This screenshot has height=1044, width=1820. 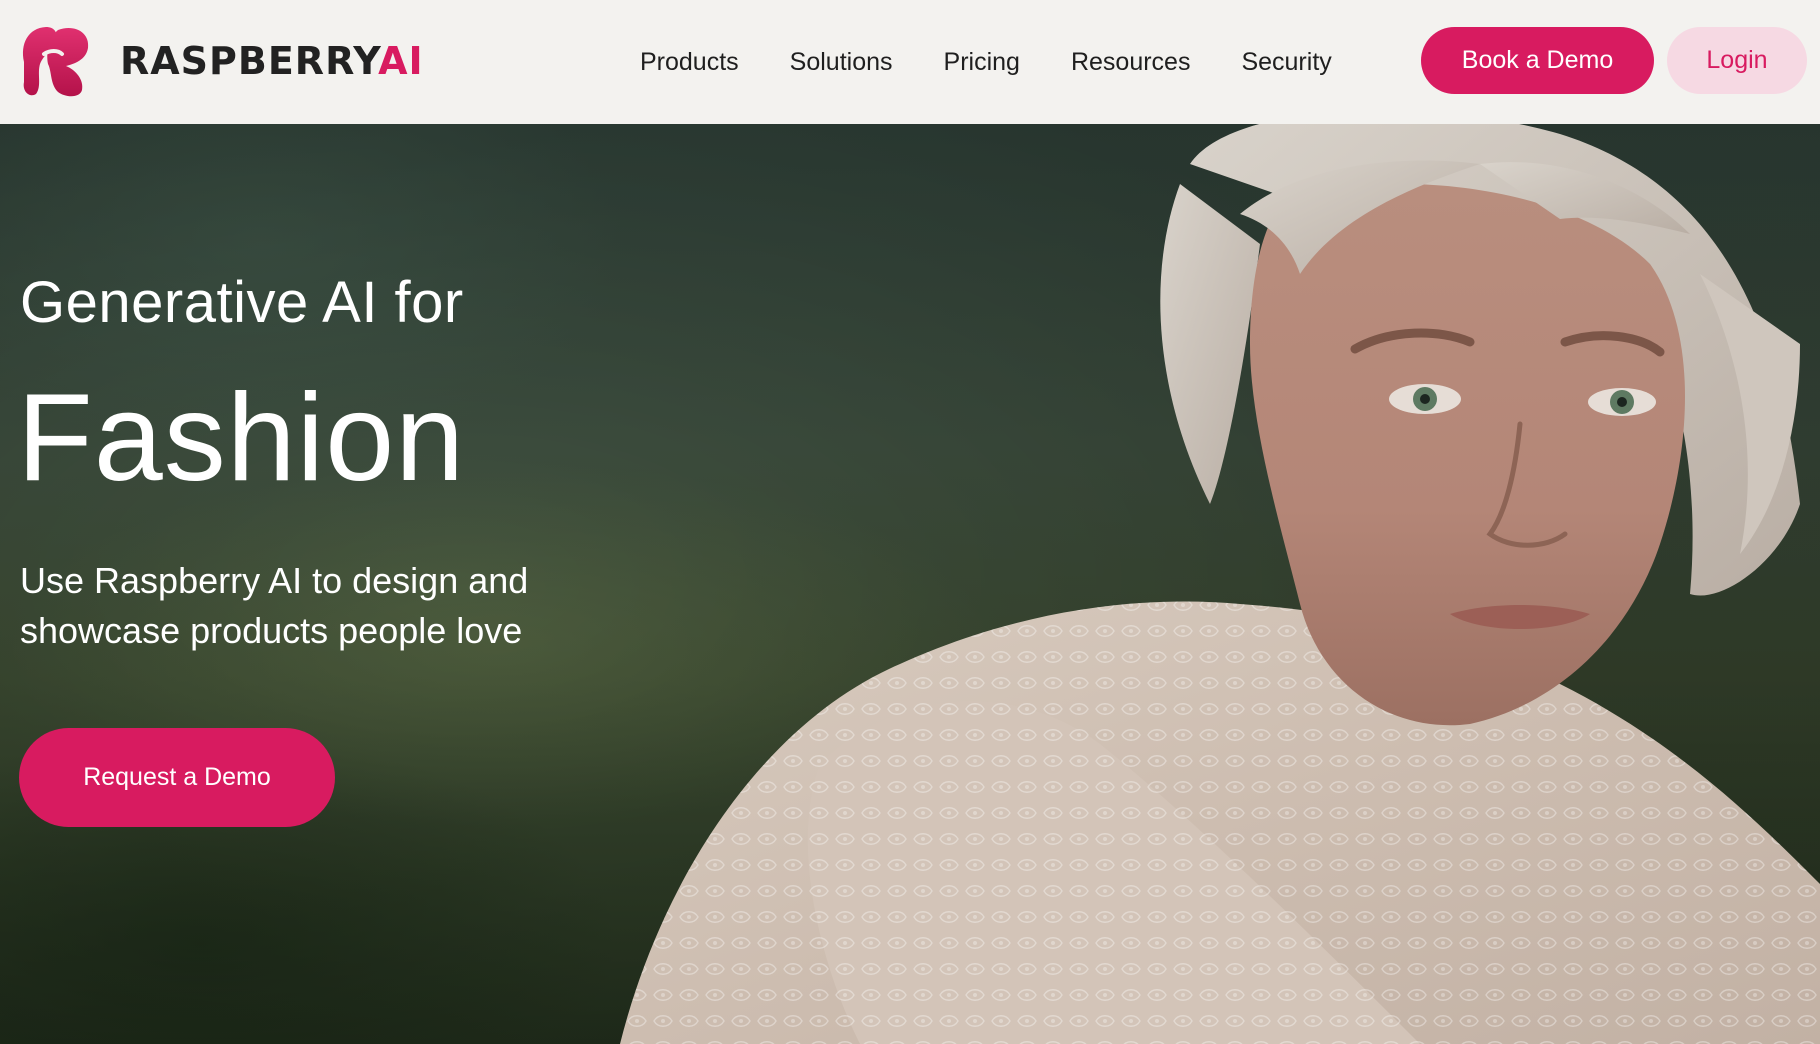 What do you see at coordinates (982, 62) in the screenshot?
I see `nav-item-pricing: Pricing` at bounding box center [982, 62].